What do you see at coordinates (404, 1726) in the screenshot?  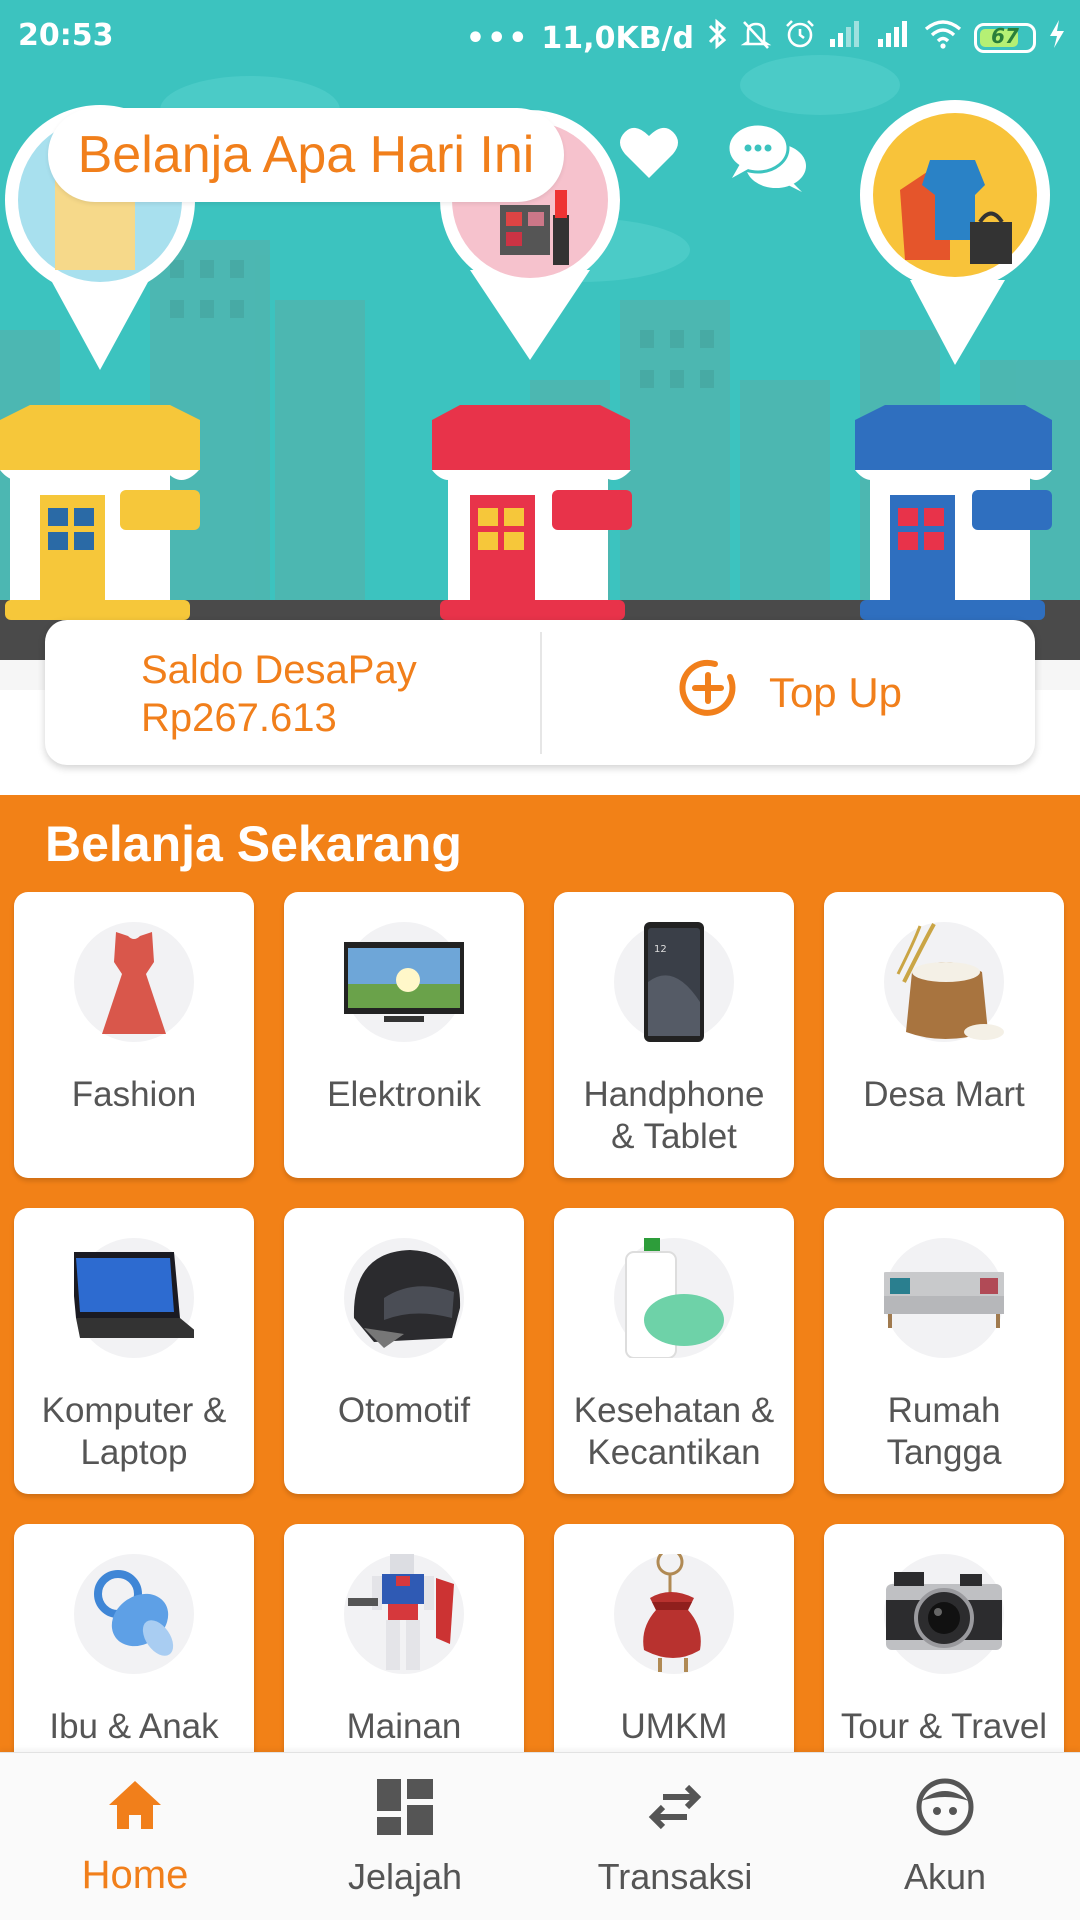 I see `category-label: Mainan` at bounding box center [404, 1726].